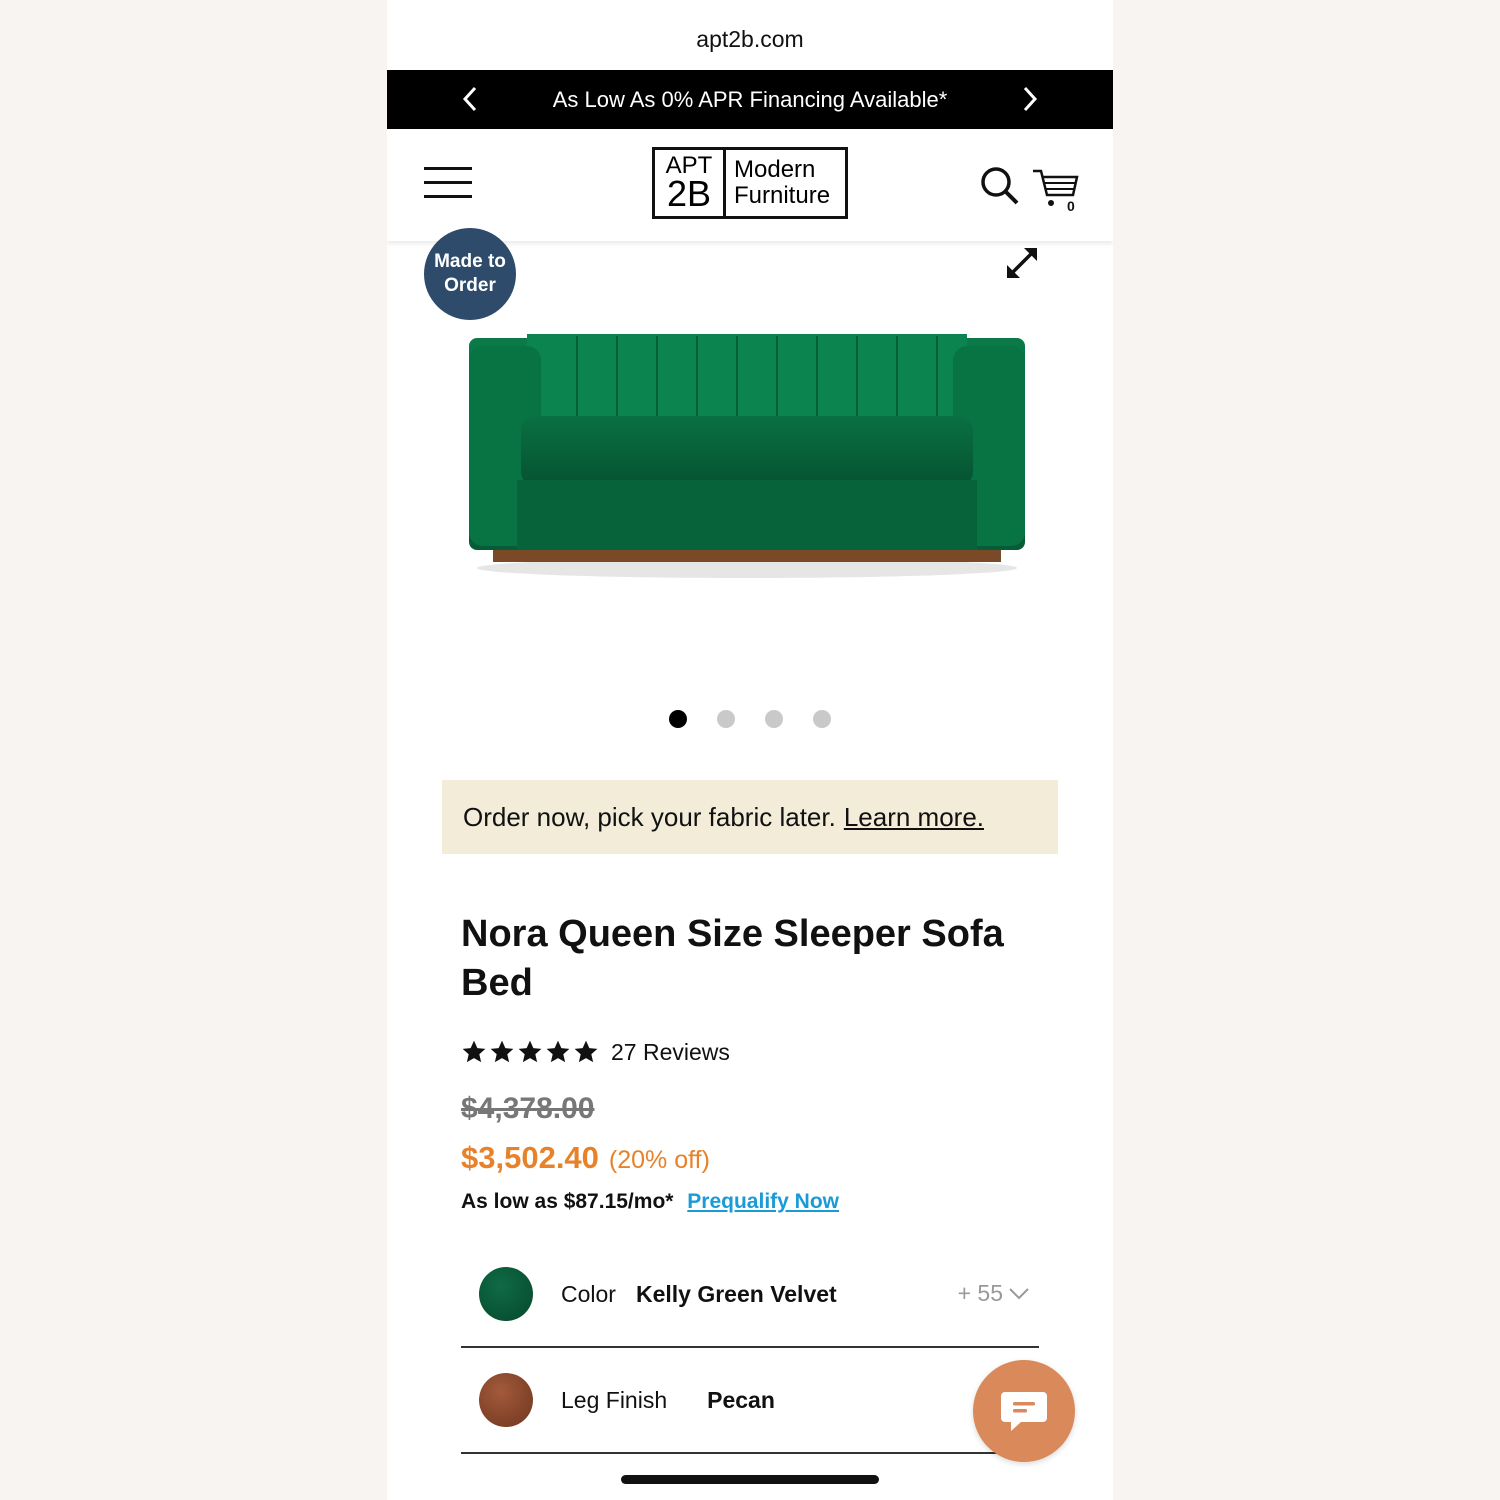 The width and height of the screenshot is (1500, 1500). I want to click on original-price: $4,378.00, so click(528, 1108).